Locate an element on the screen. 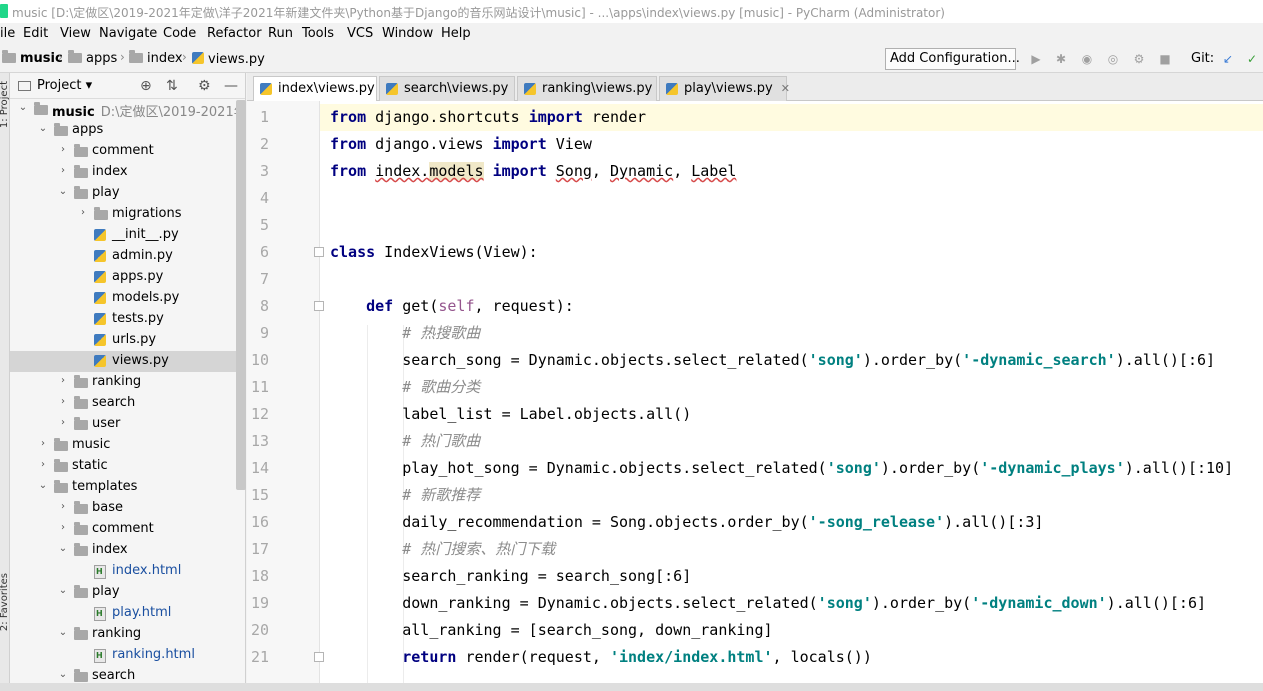 This screenshot has width=1263, height=691. tree-item: tests.py is located at coordinates (127, 319).